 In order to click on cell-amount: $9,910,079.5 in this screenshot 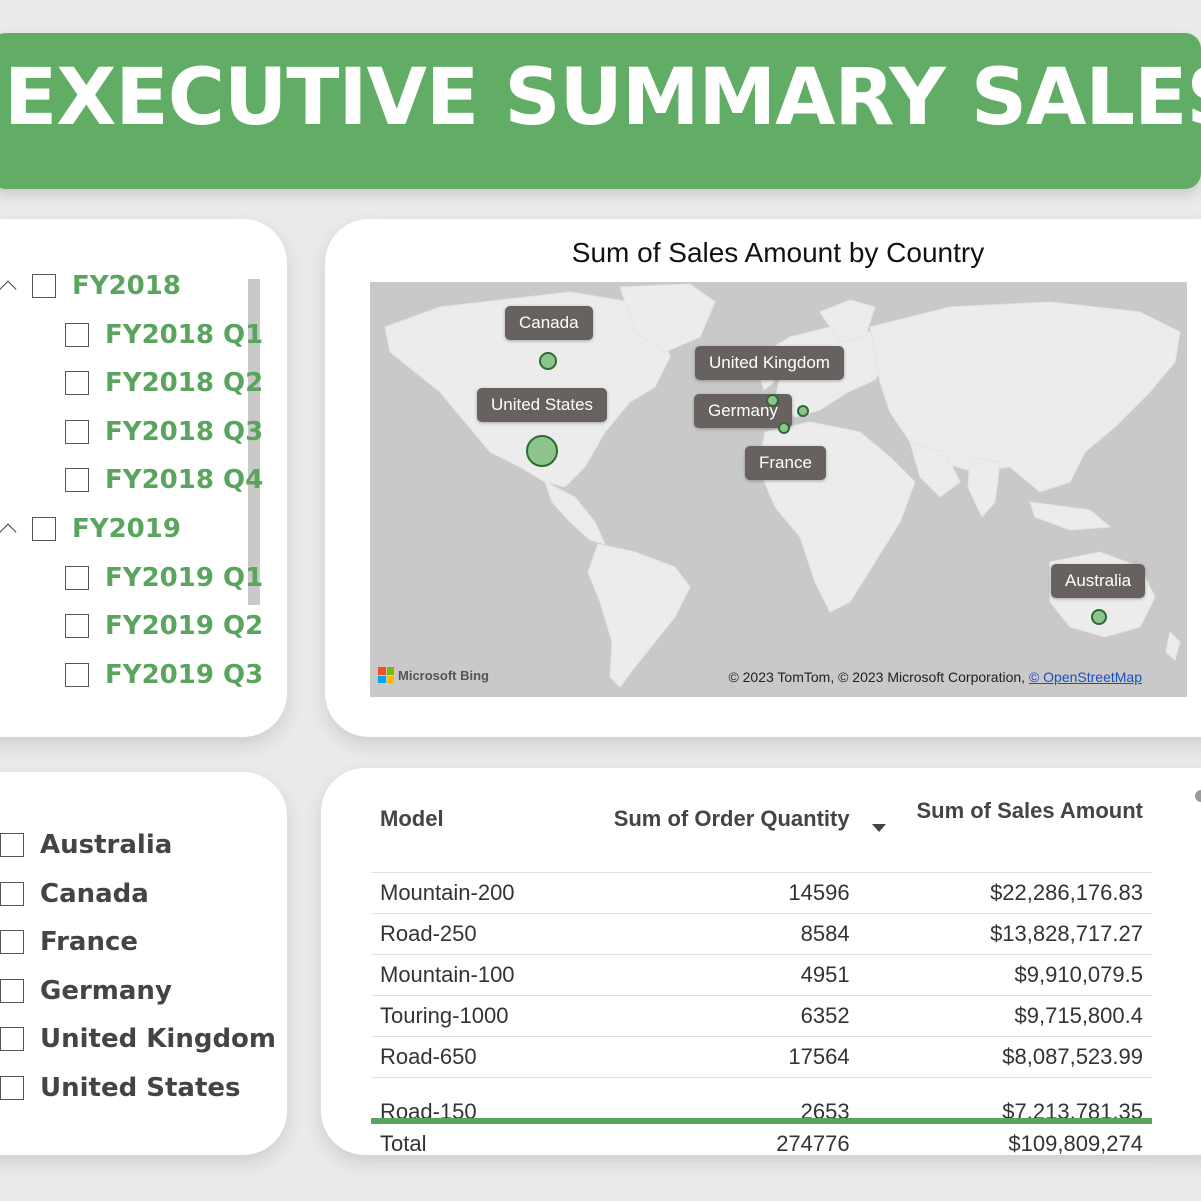, I will do `click(1005, 975)`.